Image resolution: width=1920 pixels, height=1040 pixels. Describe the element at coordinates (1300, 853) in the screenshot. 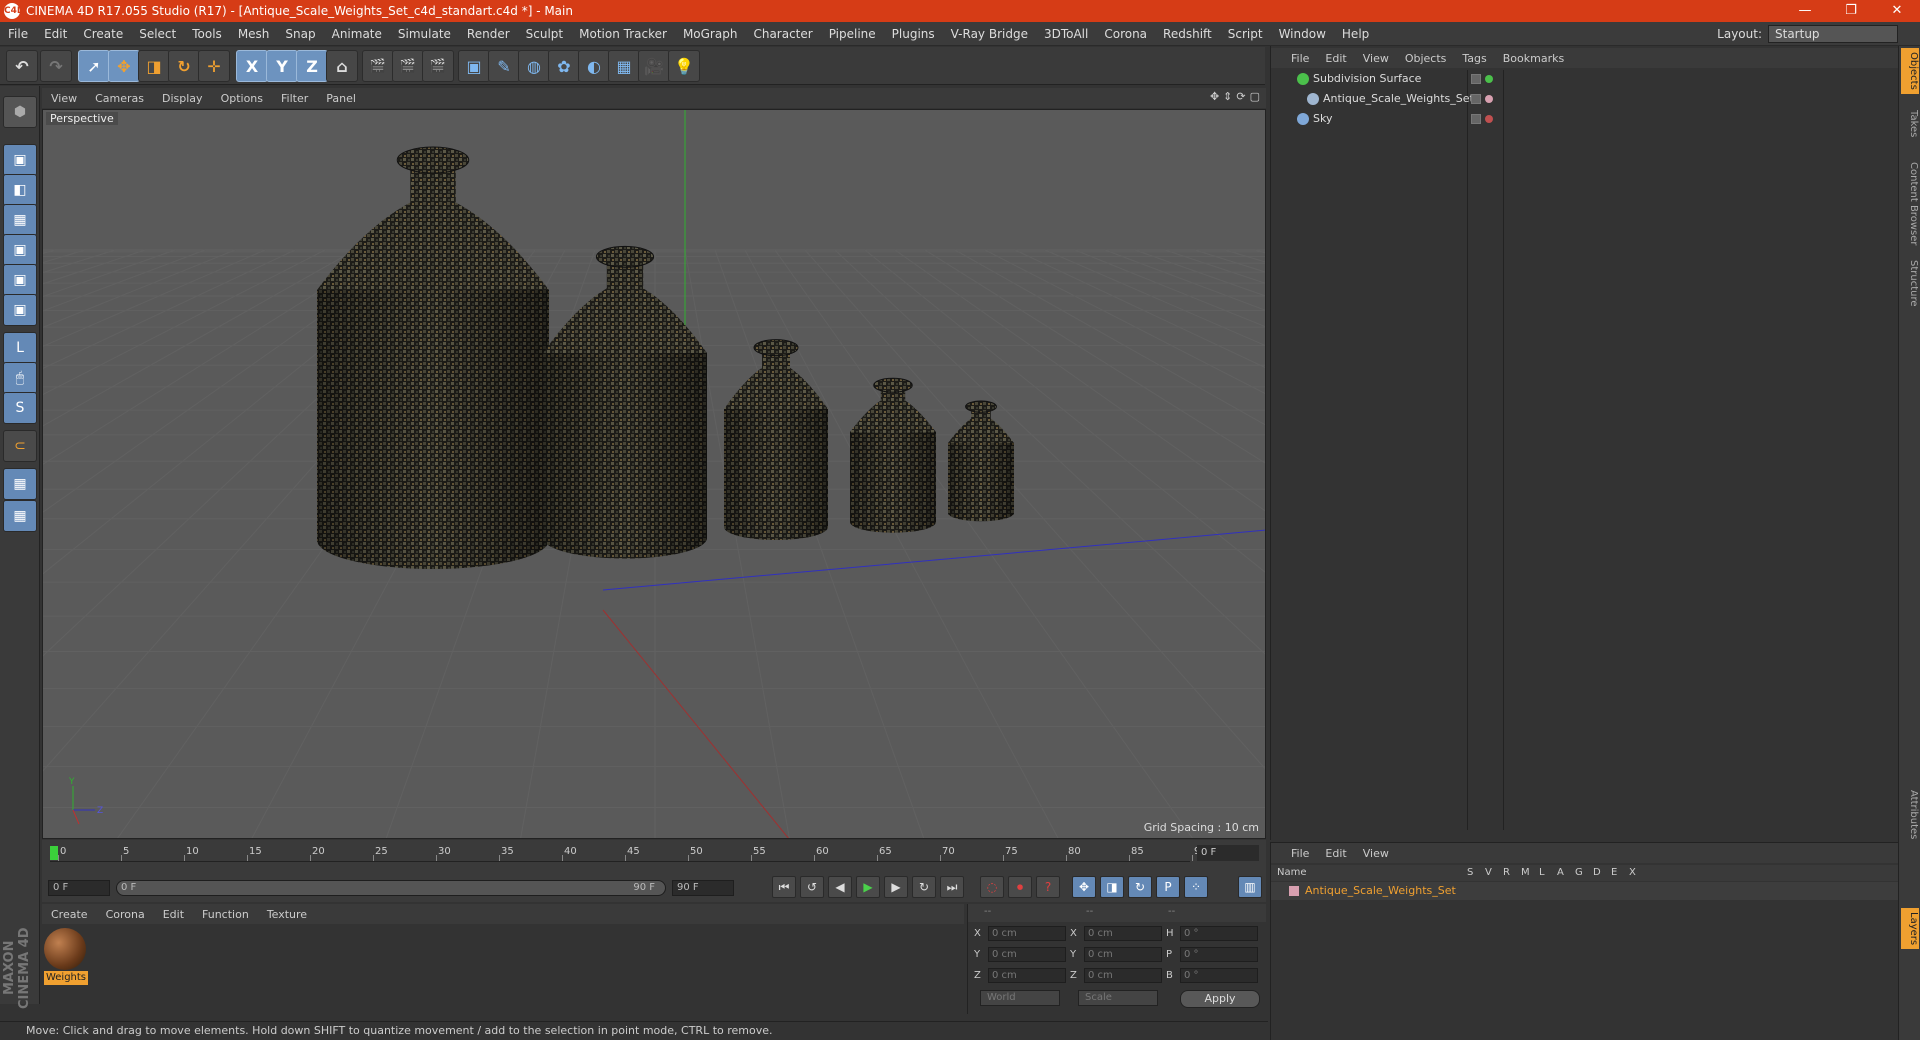

I see `layer-menu-file: File` at that location.